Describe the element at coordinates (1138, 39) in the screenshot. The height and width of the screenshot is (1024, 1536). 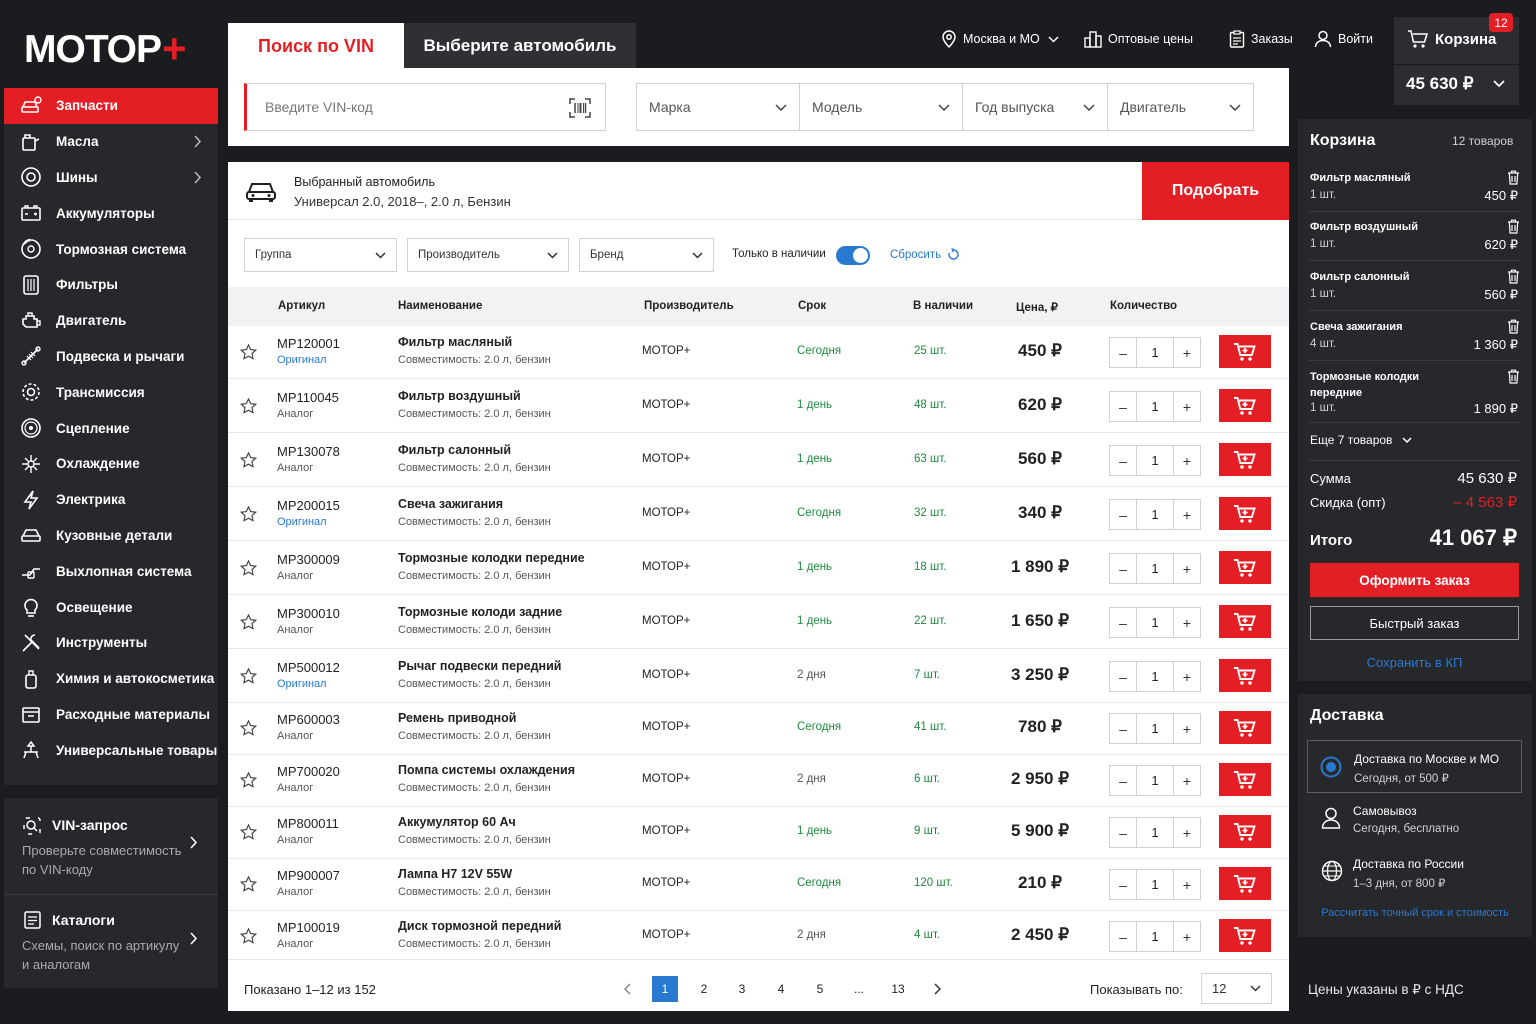
I see `wholesale-link: Оптовые цены` at that location.